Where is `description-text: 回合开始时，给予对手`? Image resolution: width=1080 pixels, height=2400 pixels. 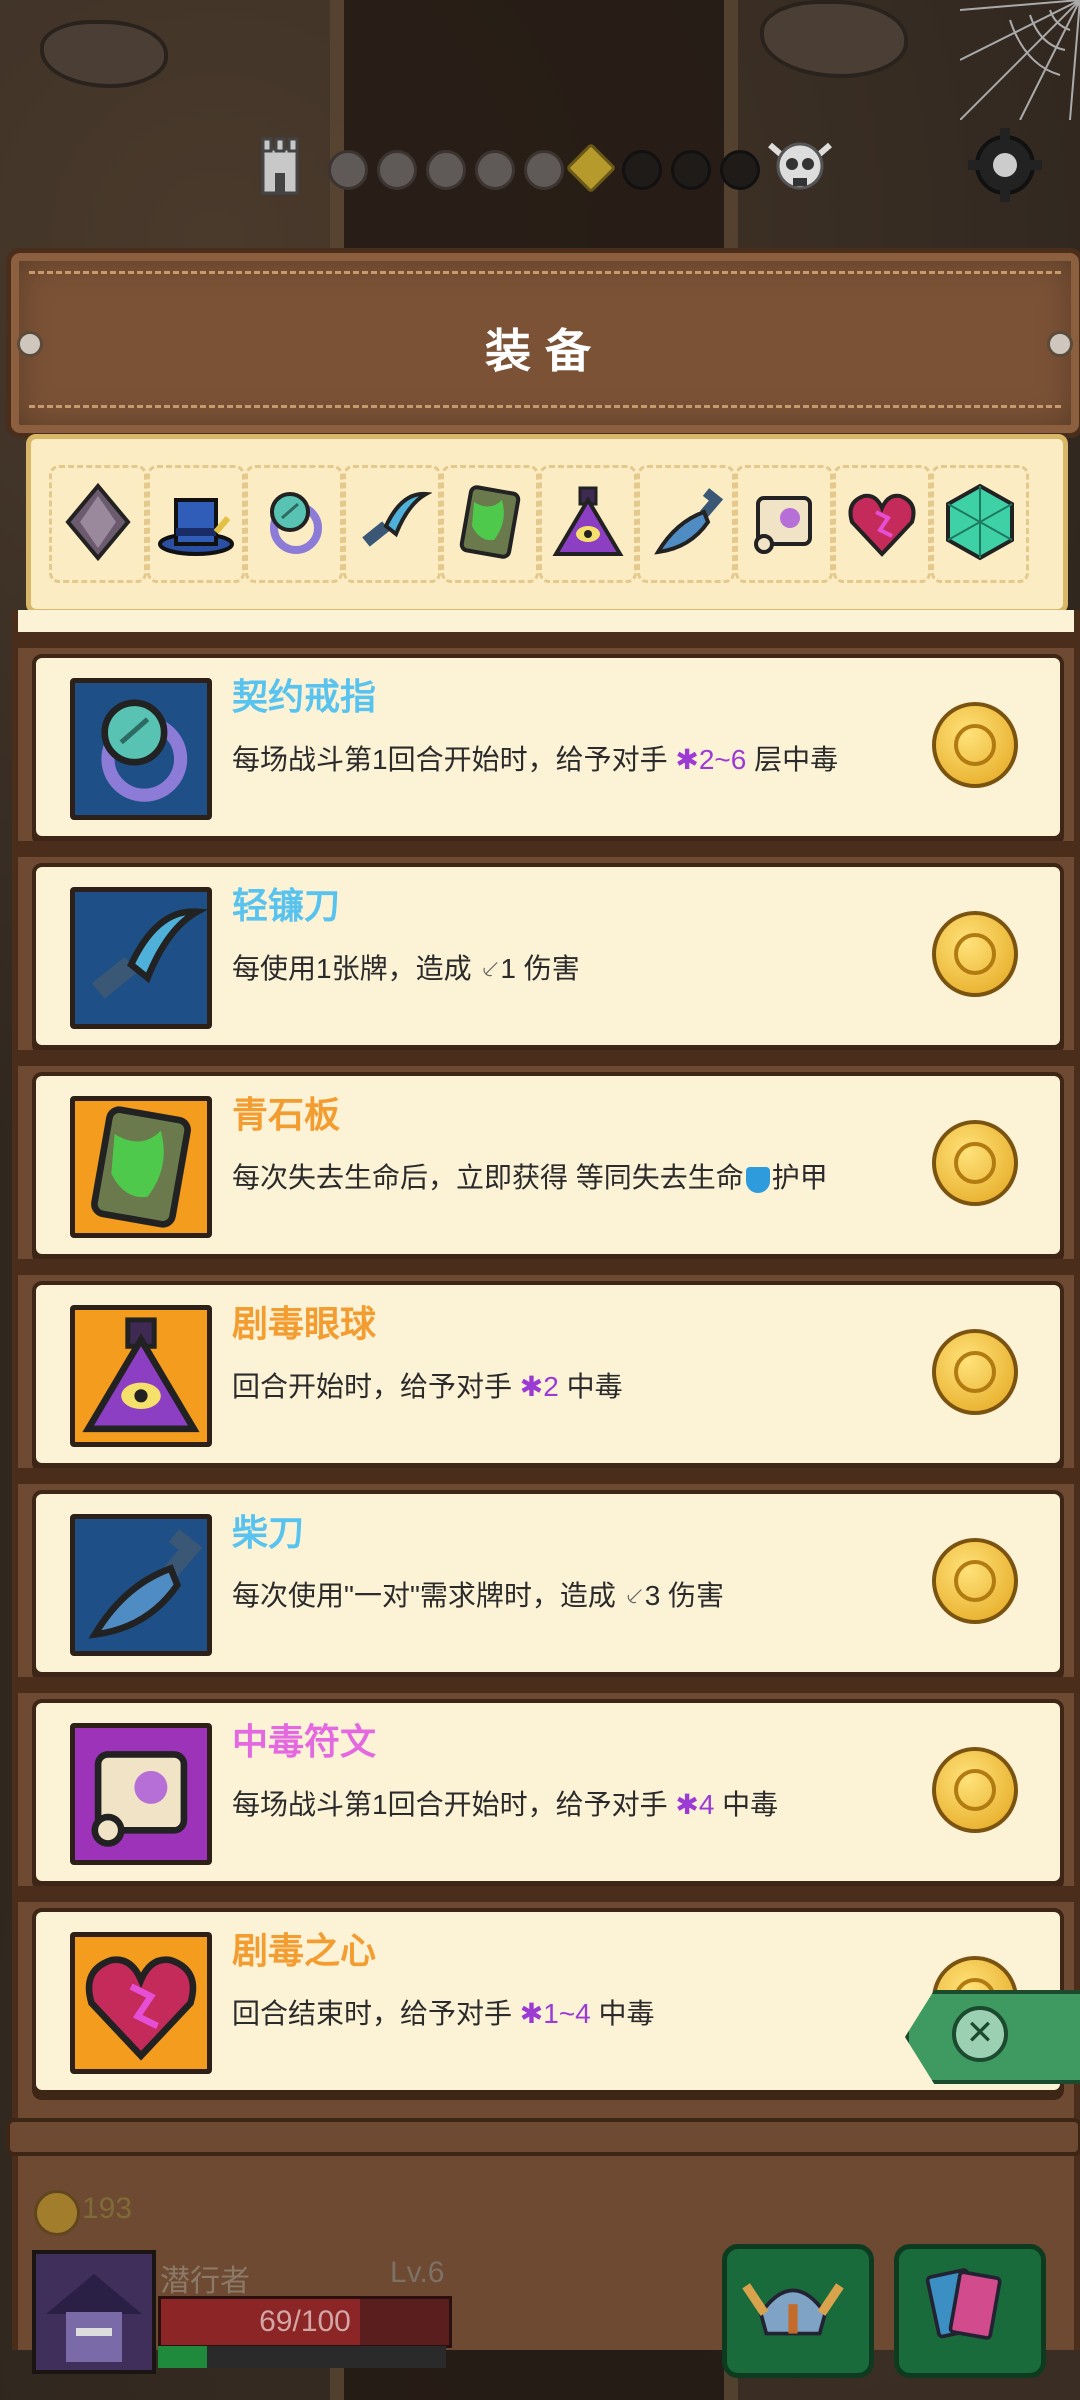
description-text: 回合开始时，给予对手 is located at coordinates (376, 1386).